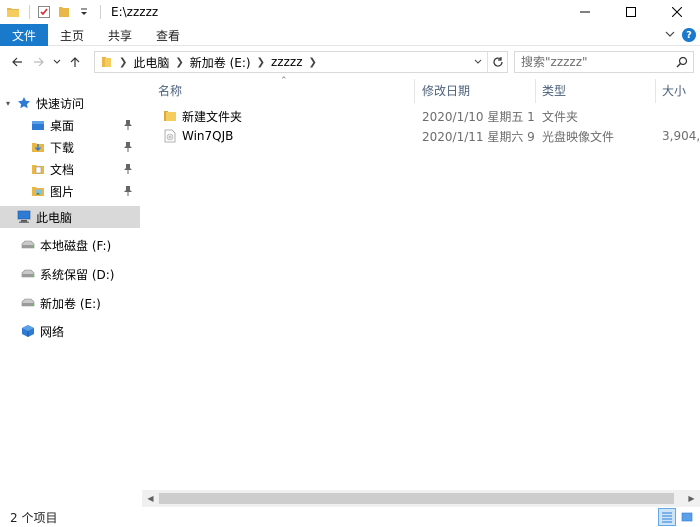  What do you see at coordinates (38, 125) in the screenshot?
I see `desktop-folder-icon` at bounding box center [38, 125].